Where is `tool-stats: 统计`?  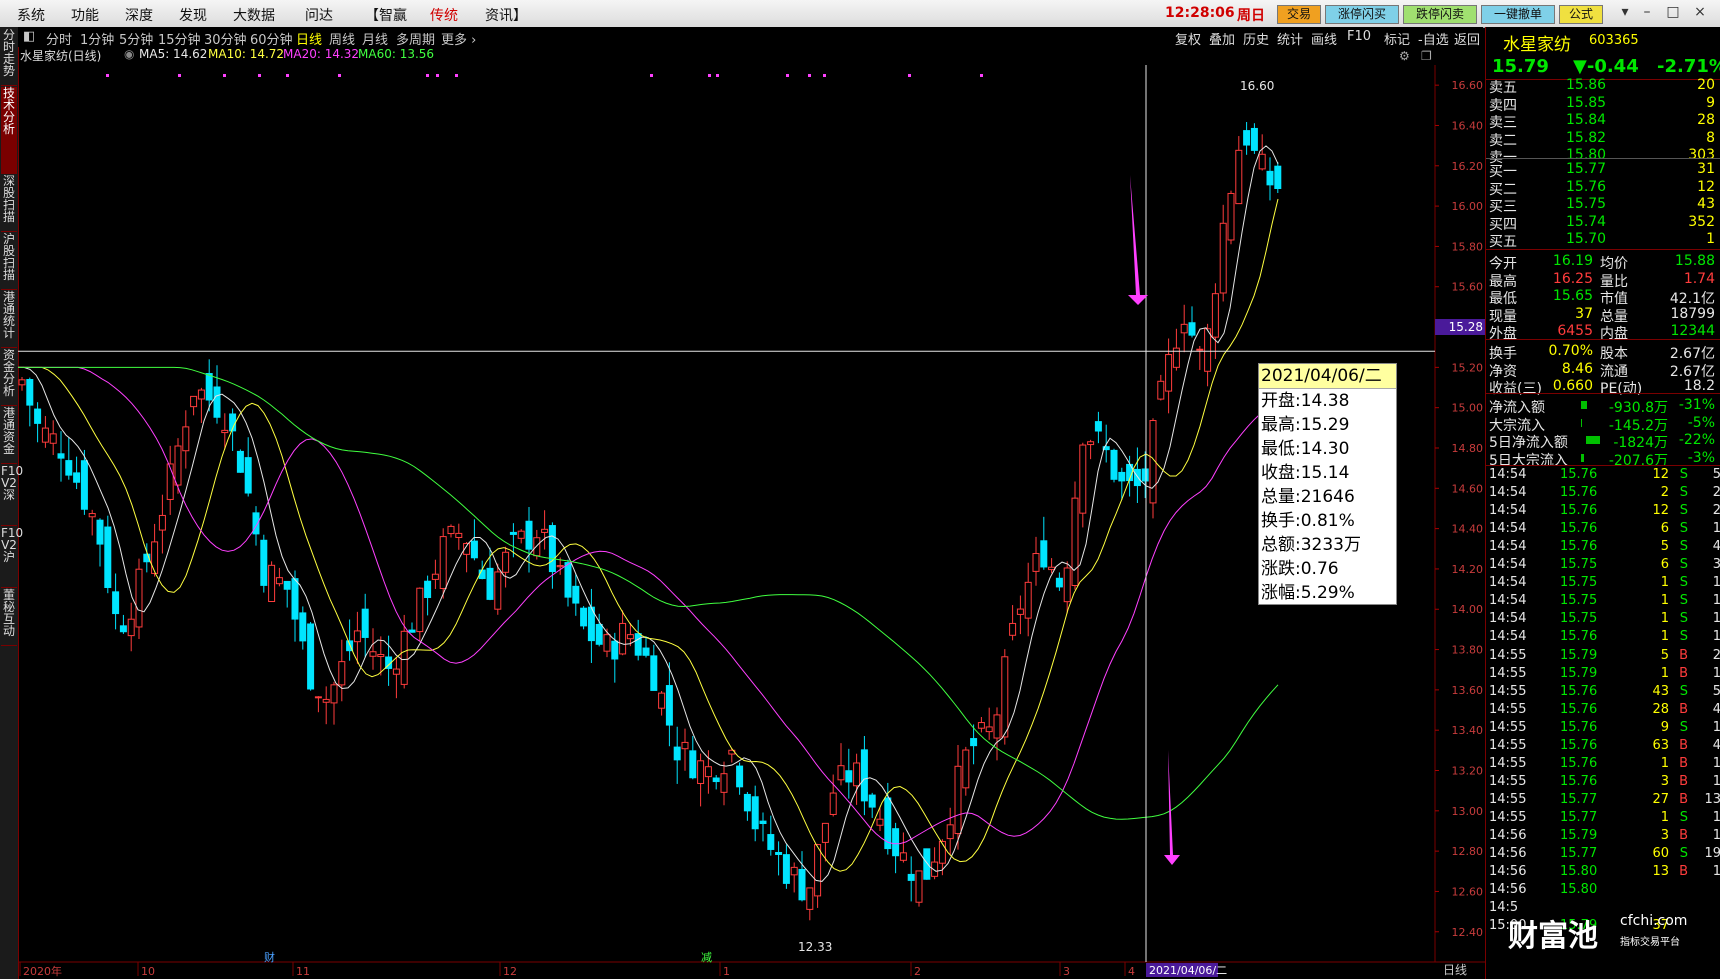 tool-stats: 统计 is located at coordinates (1290, 38).